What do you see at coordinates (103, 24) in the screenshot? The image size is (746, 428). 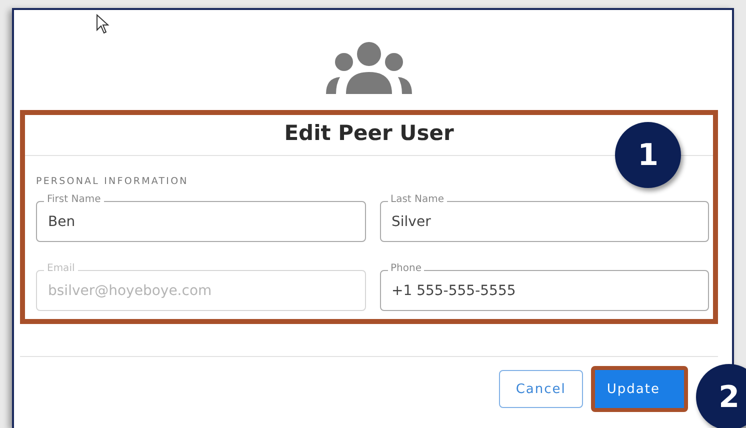 I see `cursor-icon` at bounding box center [103, 24].